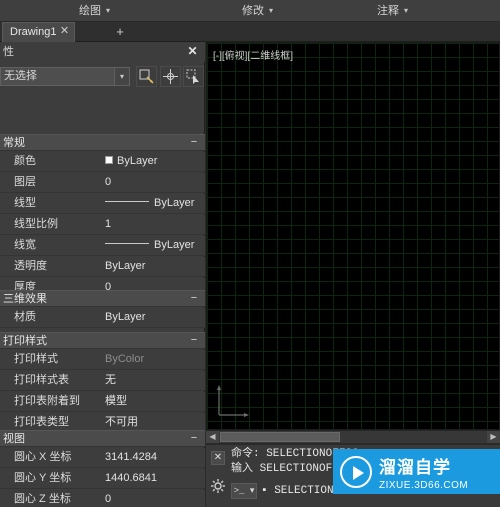  Describe the element at coordinates (253, 54) in the screenshot. I see `viewport-label: [-][俯视][二维线框]` at that location.